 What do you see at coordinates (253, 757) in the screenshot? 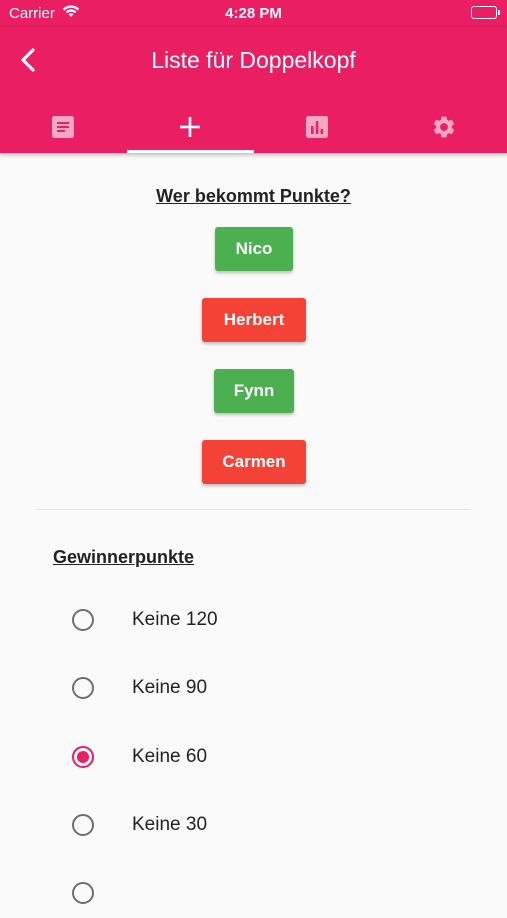
I see `radio-option-keine-60: Keine 60` at bounding box center [253, 757].